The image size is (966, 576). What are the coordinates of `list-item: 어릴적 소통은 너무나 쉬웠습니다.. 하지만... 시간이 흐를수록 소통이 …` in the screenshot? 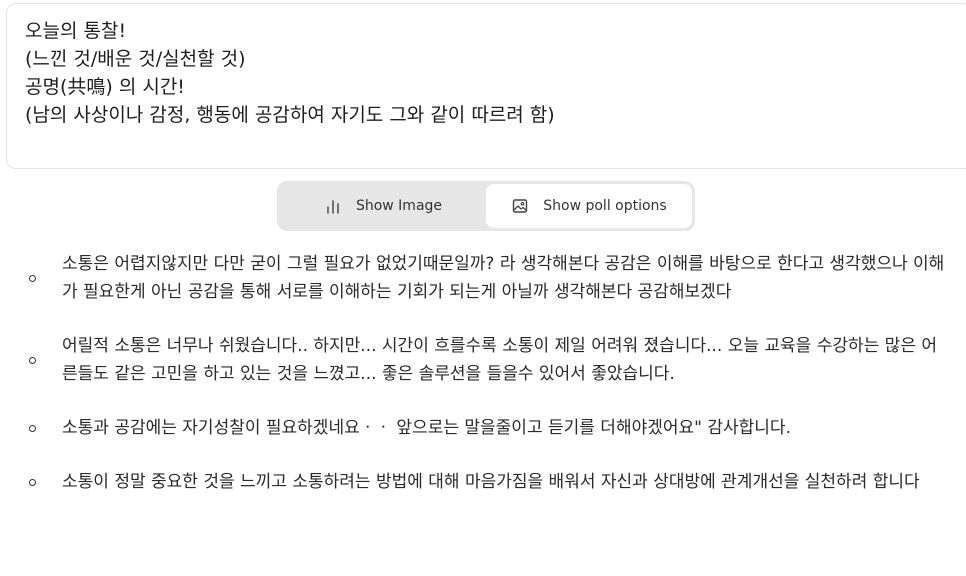 It's located at (483, 360).